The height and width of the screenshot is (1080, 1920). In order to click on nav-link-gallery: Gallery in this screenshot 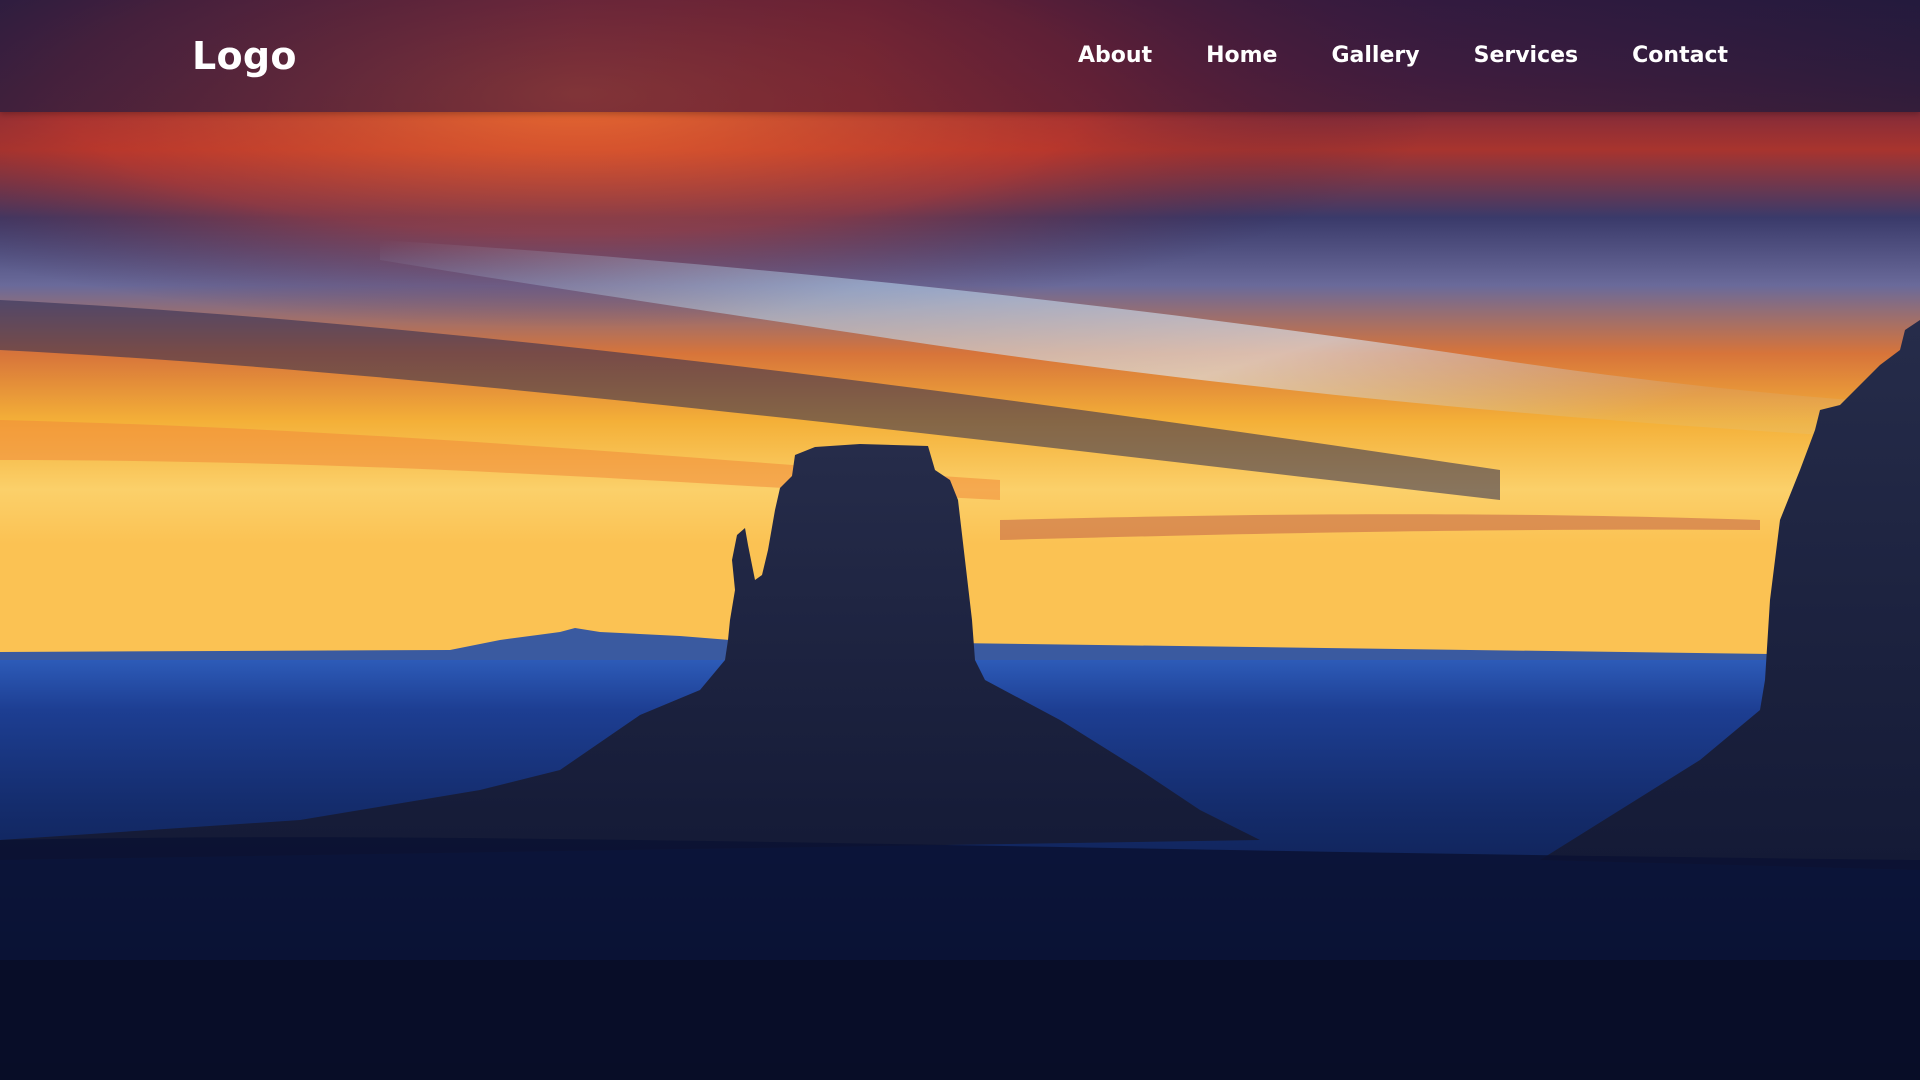, I will do `click(1375, 56)`.